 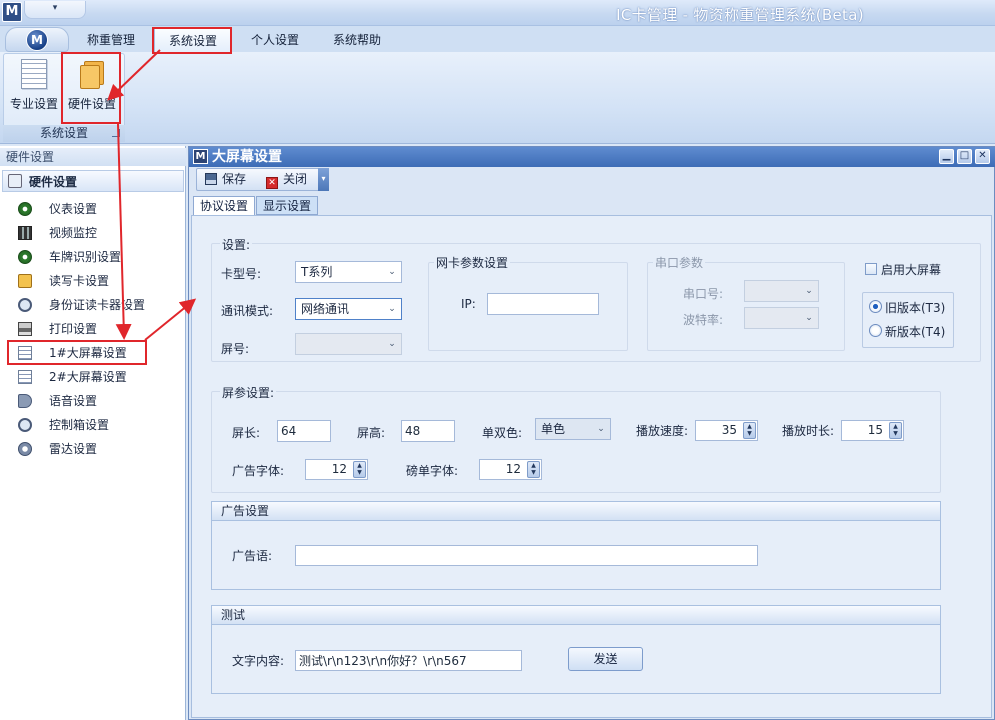 What do you see at coordinates (357, 40) in the screenshot?
I see `menu-system-help: 系统帮助` at bounding box center [357, 40].